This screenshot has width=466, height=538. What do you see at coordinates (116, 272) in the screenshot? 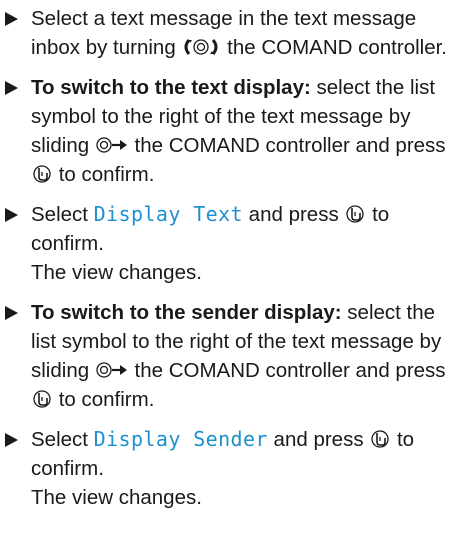
I see `step-3-result: The view changes.` at bounding box center [116, 272].